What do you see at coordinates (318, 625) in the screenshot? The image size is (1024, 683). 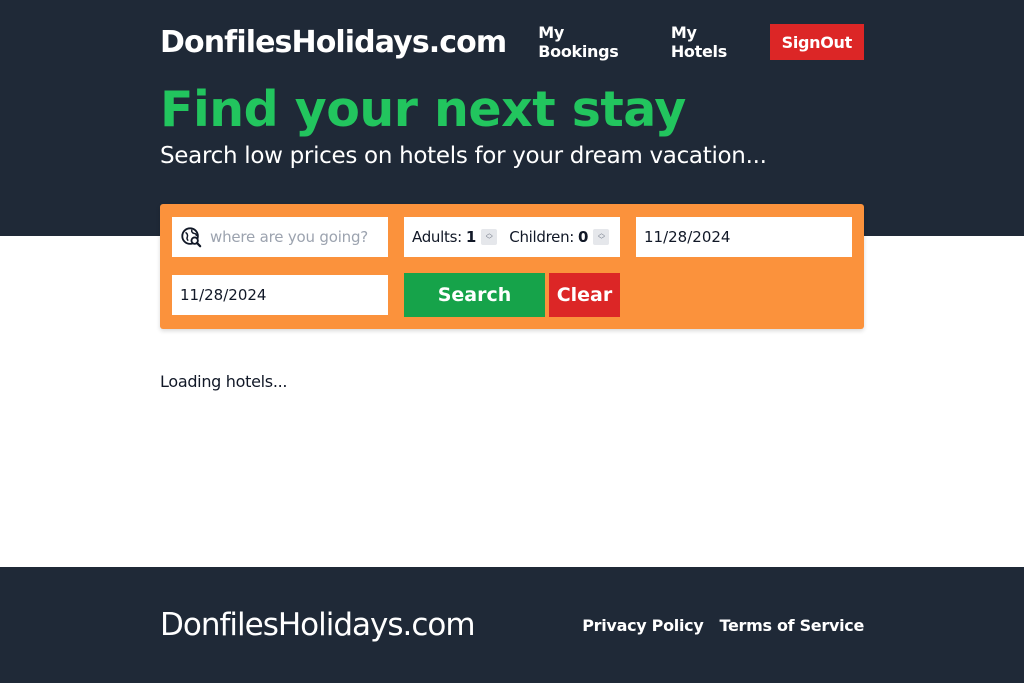 I see `footer-logo: DonfilesHolidays.com` at bounding box center [318, 625].